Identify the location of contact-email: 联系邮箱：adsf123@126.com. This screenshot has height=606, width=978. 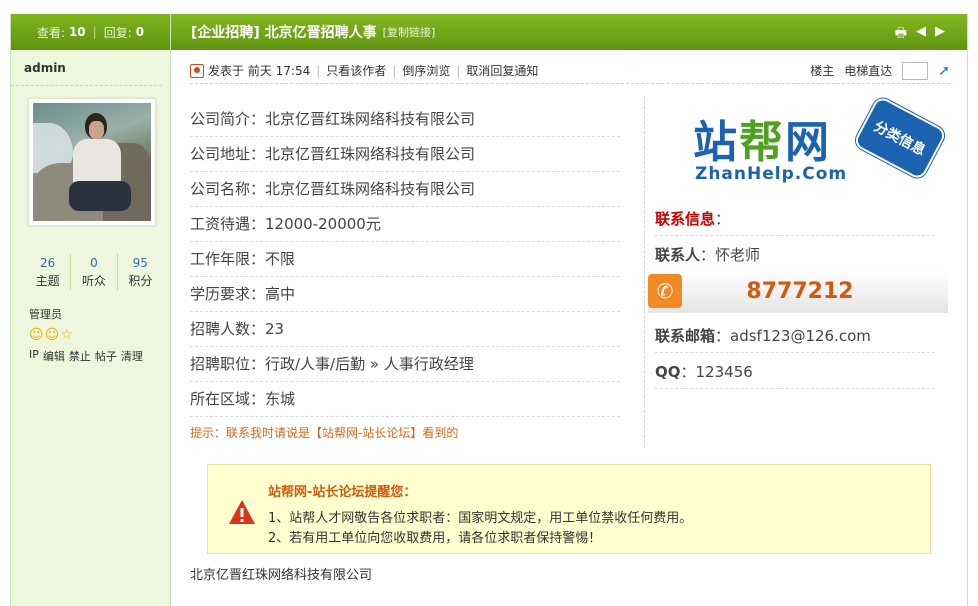
(795, 336).